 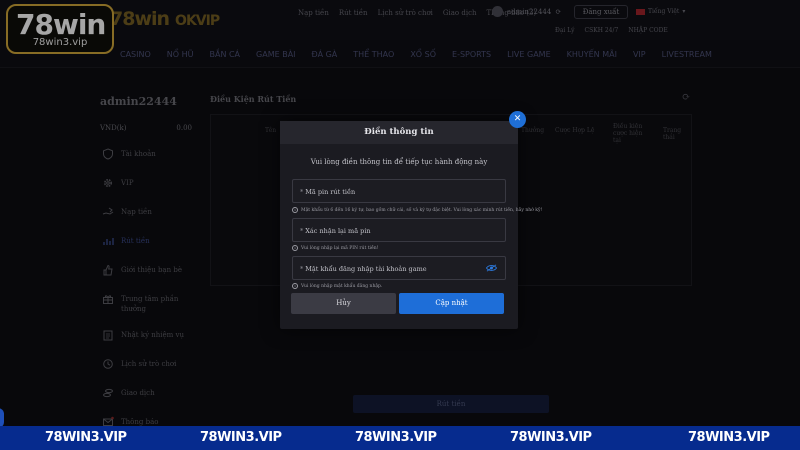 What do you see at coordinates (399, 191) in the screenshot?
I see `withdraw-pin-input: * Mã pin rút tiền` at bounding box center [399, 191].